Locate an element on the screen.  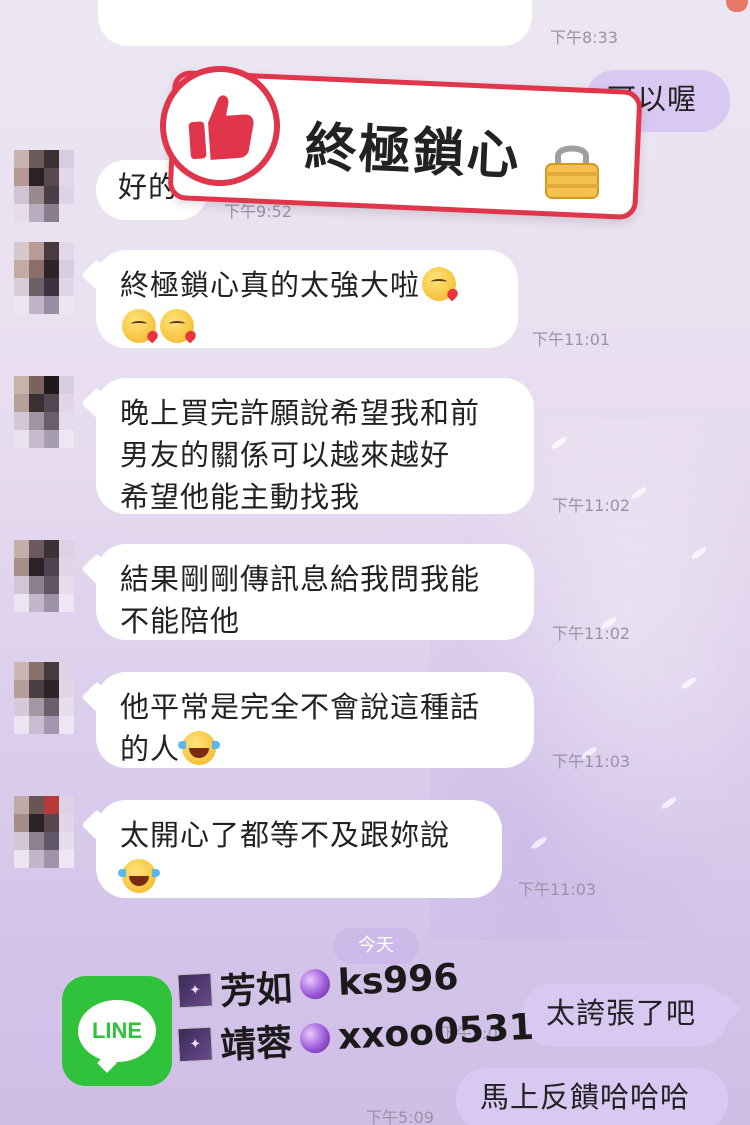
message-bubble-outgoing: 馬上反饋哈哈哈 is located at coordinates (592, 1096).